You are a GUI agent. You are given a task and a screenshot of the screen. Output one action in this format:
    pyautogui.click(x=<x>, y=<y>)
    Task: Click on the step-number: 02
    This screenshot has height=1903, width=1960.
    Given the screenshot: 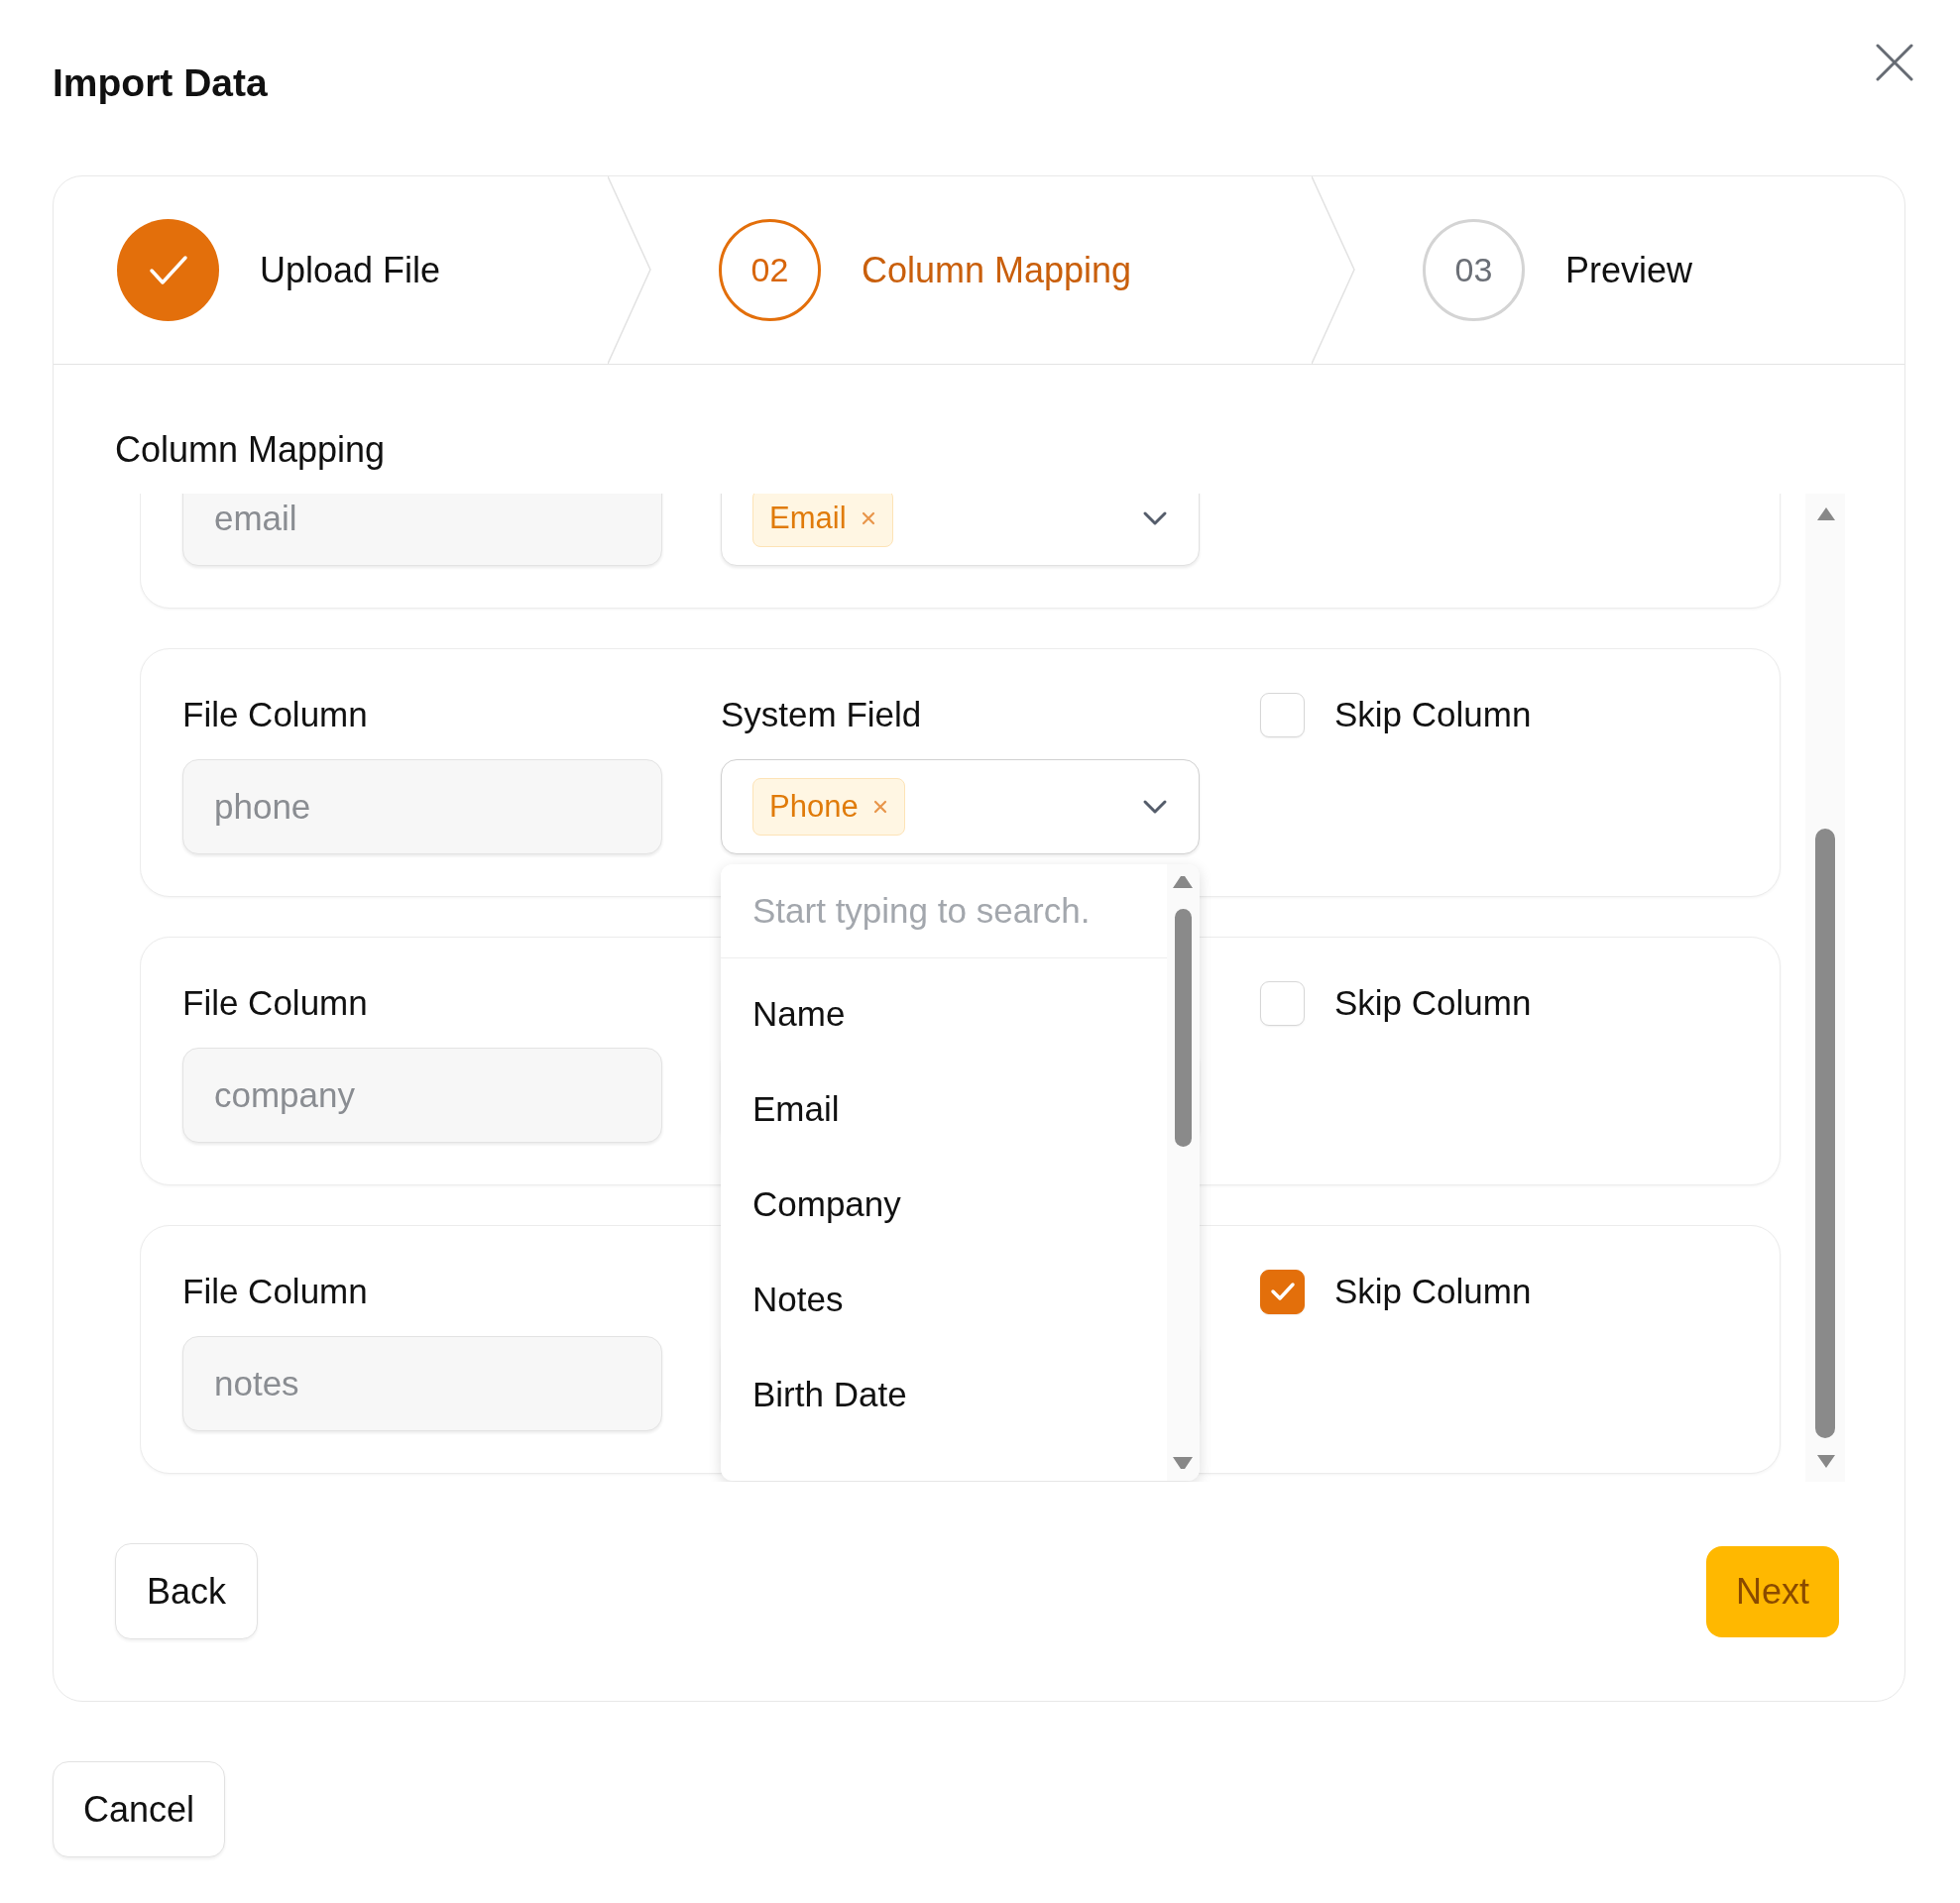 What is the action you would take?
    pyautogui.click(x=770, y=270)
    